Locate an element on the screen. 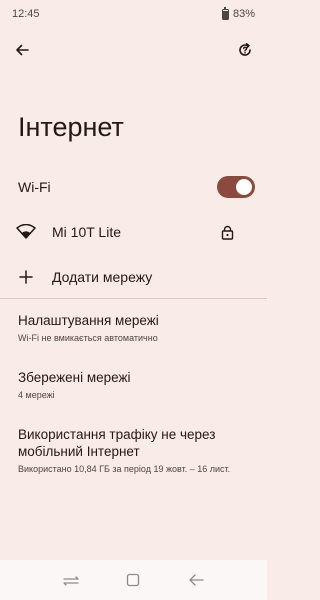  toggle-thumb is located at coordinates (244, 187).